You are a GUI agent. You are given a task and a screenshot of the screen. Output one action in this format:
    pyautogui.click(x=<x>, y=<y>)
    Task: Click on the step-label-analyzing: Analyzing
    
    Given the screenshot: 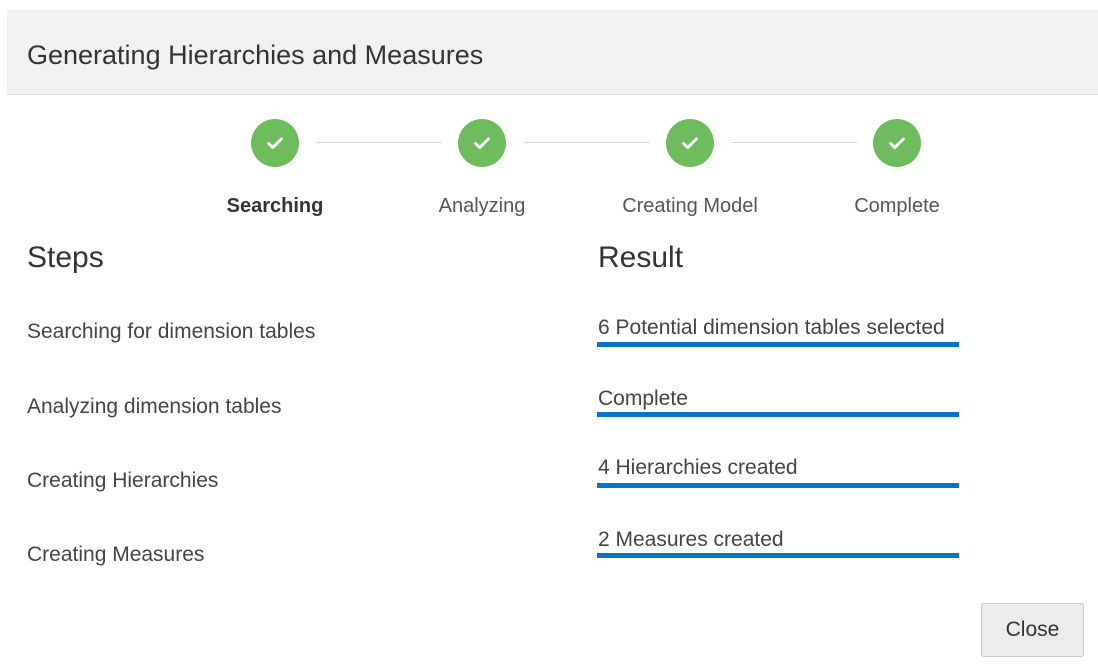 What is the action you would take?
    pyautogui.click(x=482, y=206)
    